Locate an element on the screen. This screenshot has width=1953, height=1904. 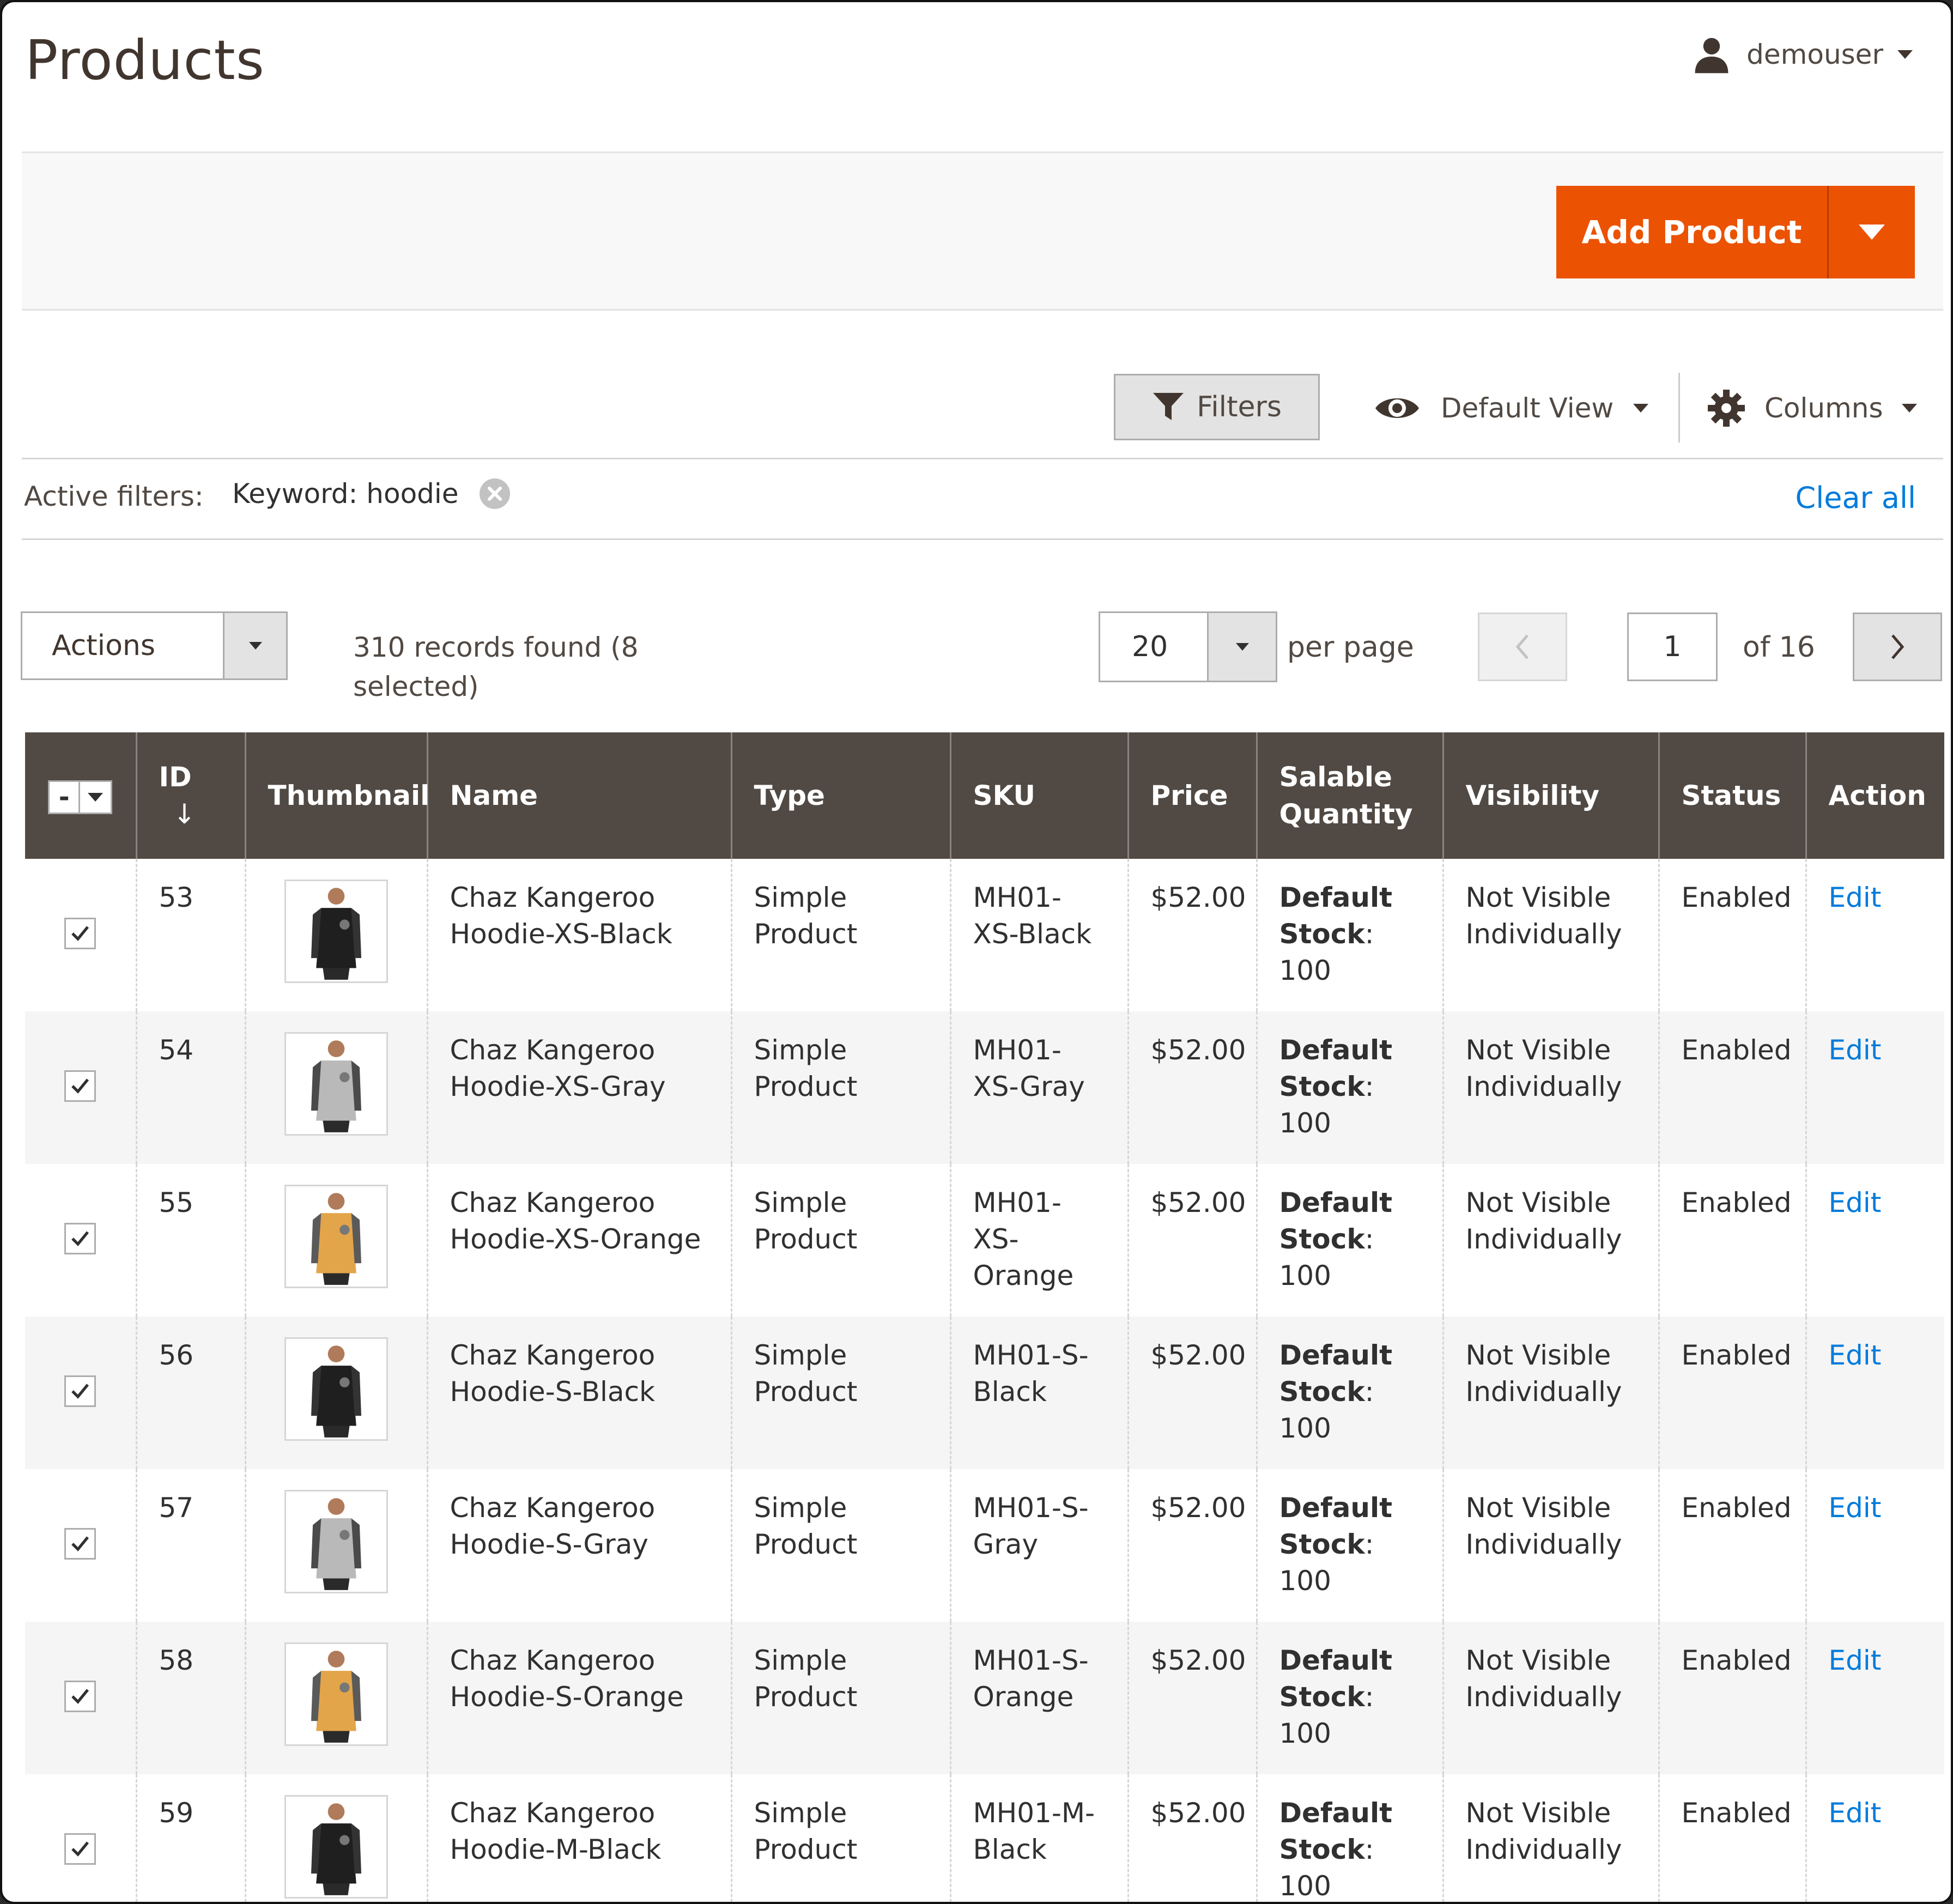
cell-sku: MH01-S-Black is located at coordinates (1038, 1393).